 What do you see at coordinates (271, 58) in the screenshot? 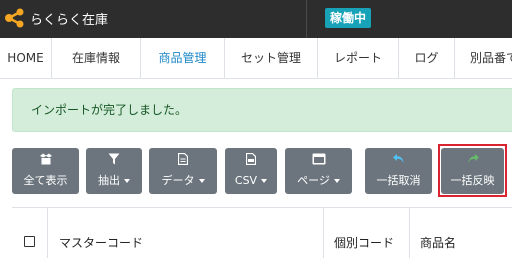
I see `nav-item-sets: セット管理` at bounding box center [271, 58].